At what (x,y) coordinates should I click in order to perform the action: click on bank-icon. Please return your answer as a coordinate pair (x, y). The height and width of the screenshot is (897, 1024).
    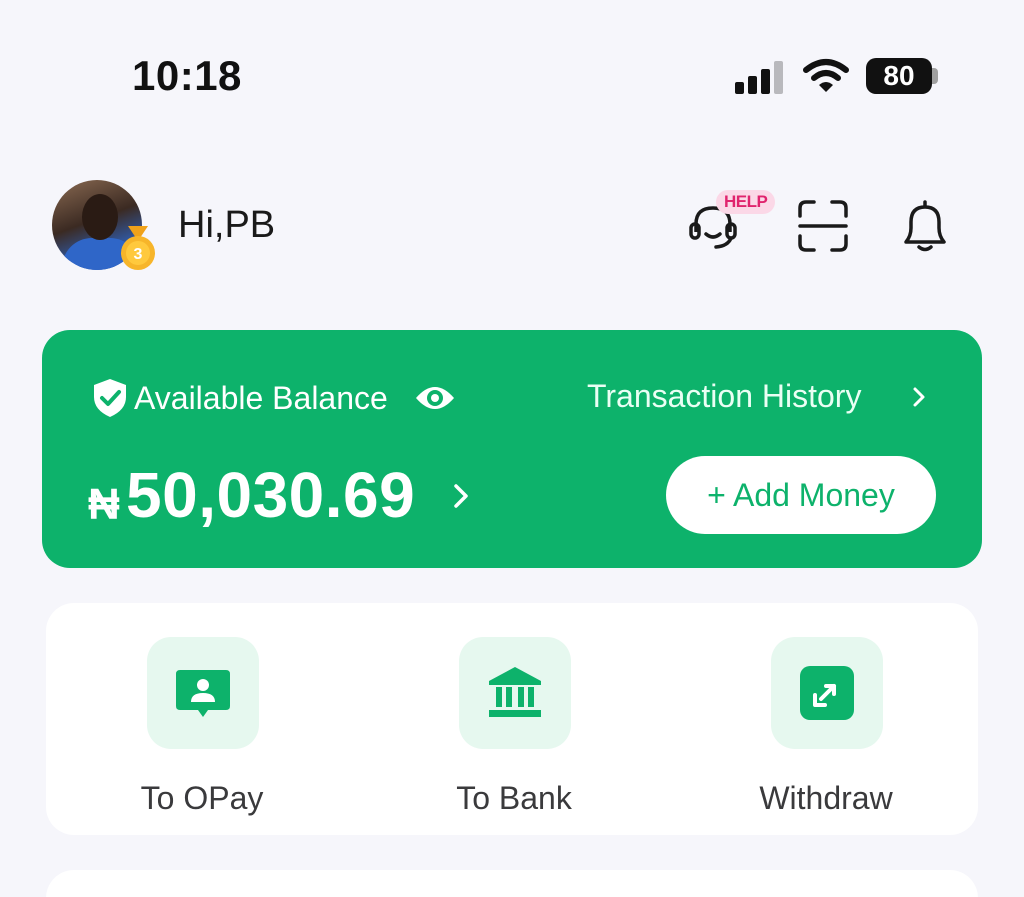
    Looking at the image, I should click on (515, 692).